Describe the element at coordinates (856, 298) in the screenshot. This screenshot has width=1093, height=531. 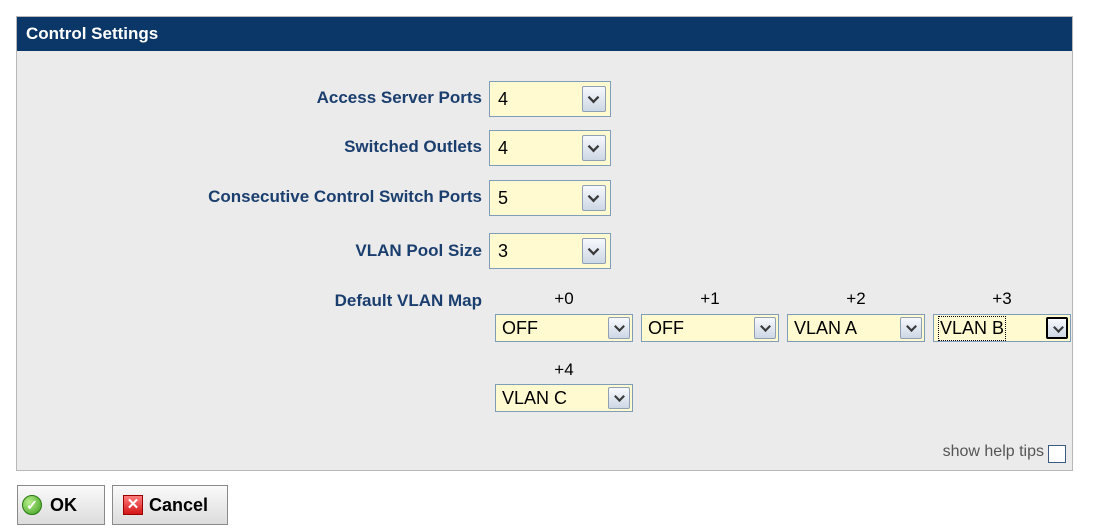
I see `vlan-offset-label: +2` at that location.